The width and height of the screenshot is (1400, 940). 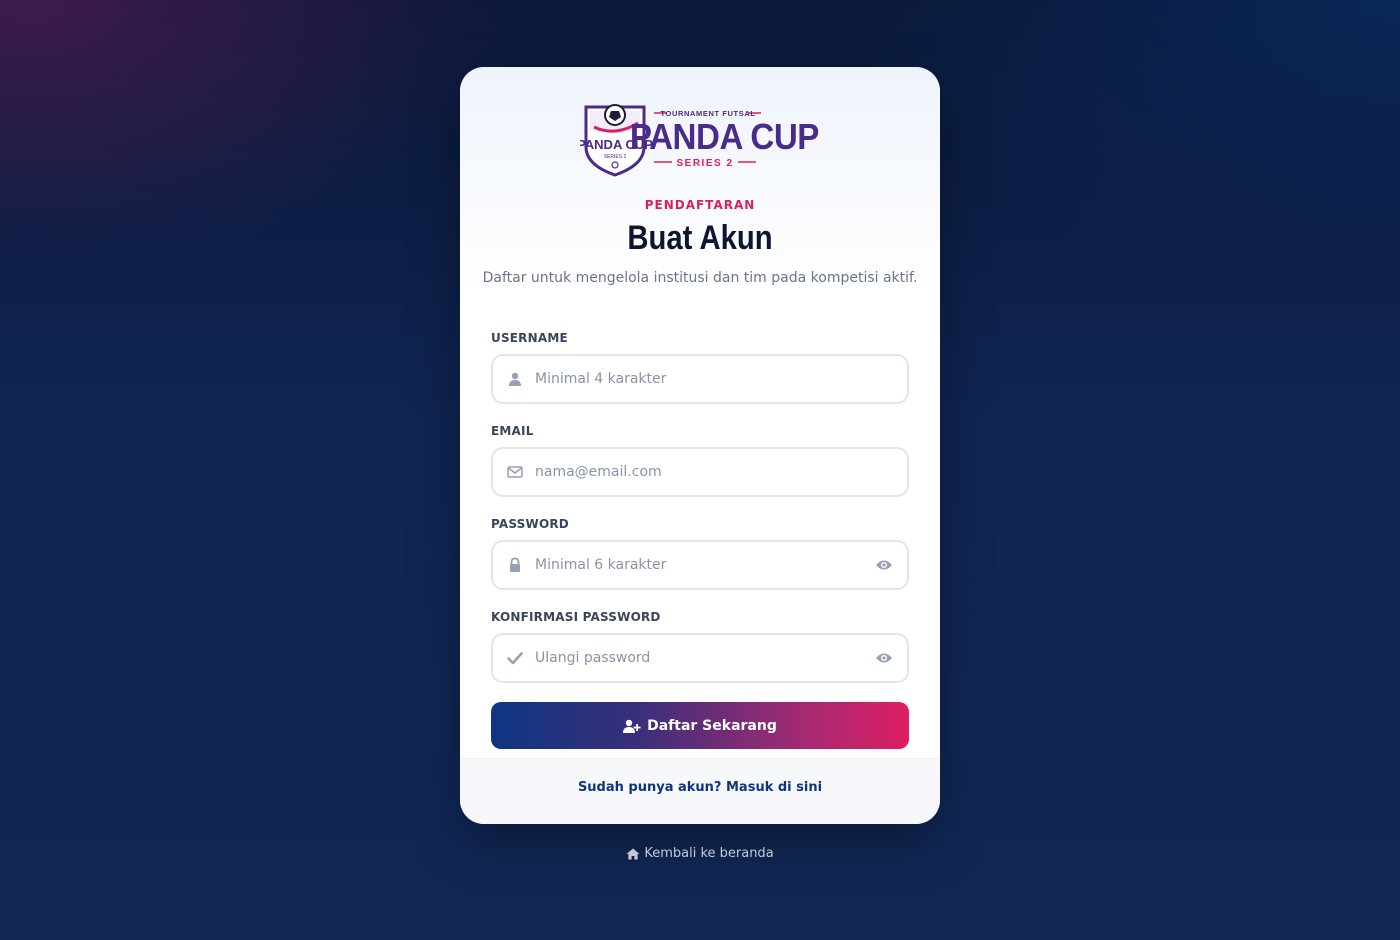 What do you see at coordinates (707, 113) in the screenshot?
I see `logo-top-text: TOURNAMENT FUTSAL` at bounding box center [707, 113].